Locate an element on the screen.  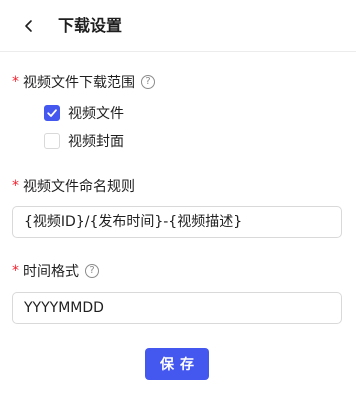
back-button is located at coordinates (29, 26).